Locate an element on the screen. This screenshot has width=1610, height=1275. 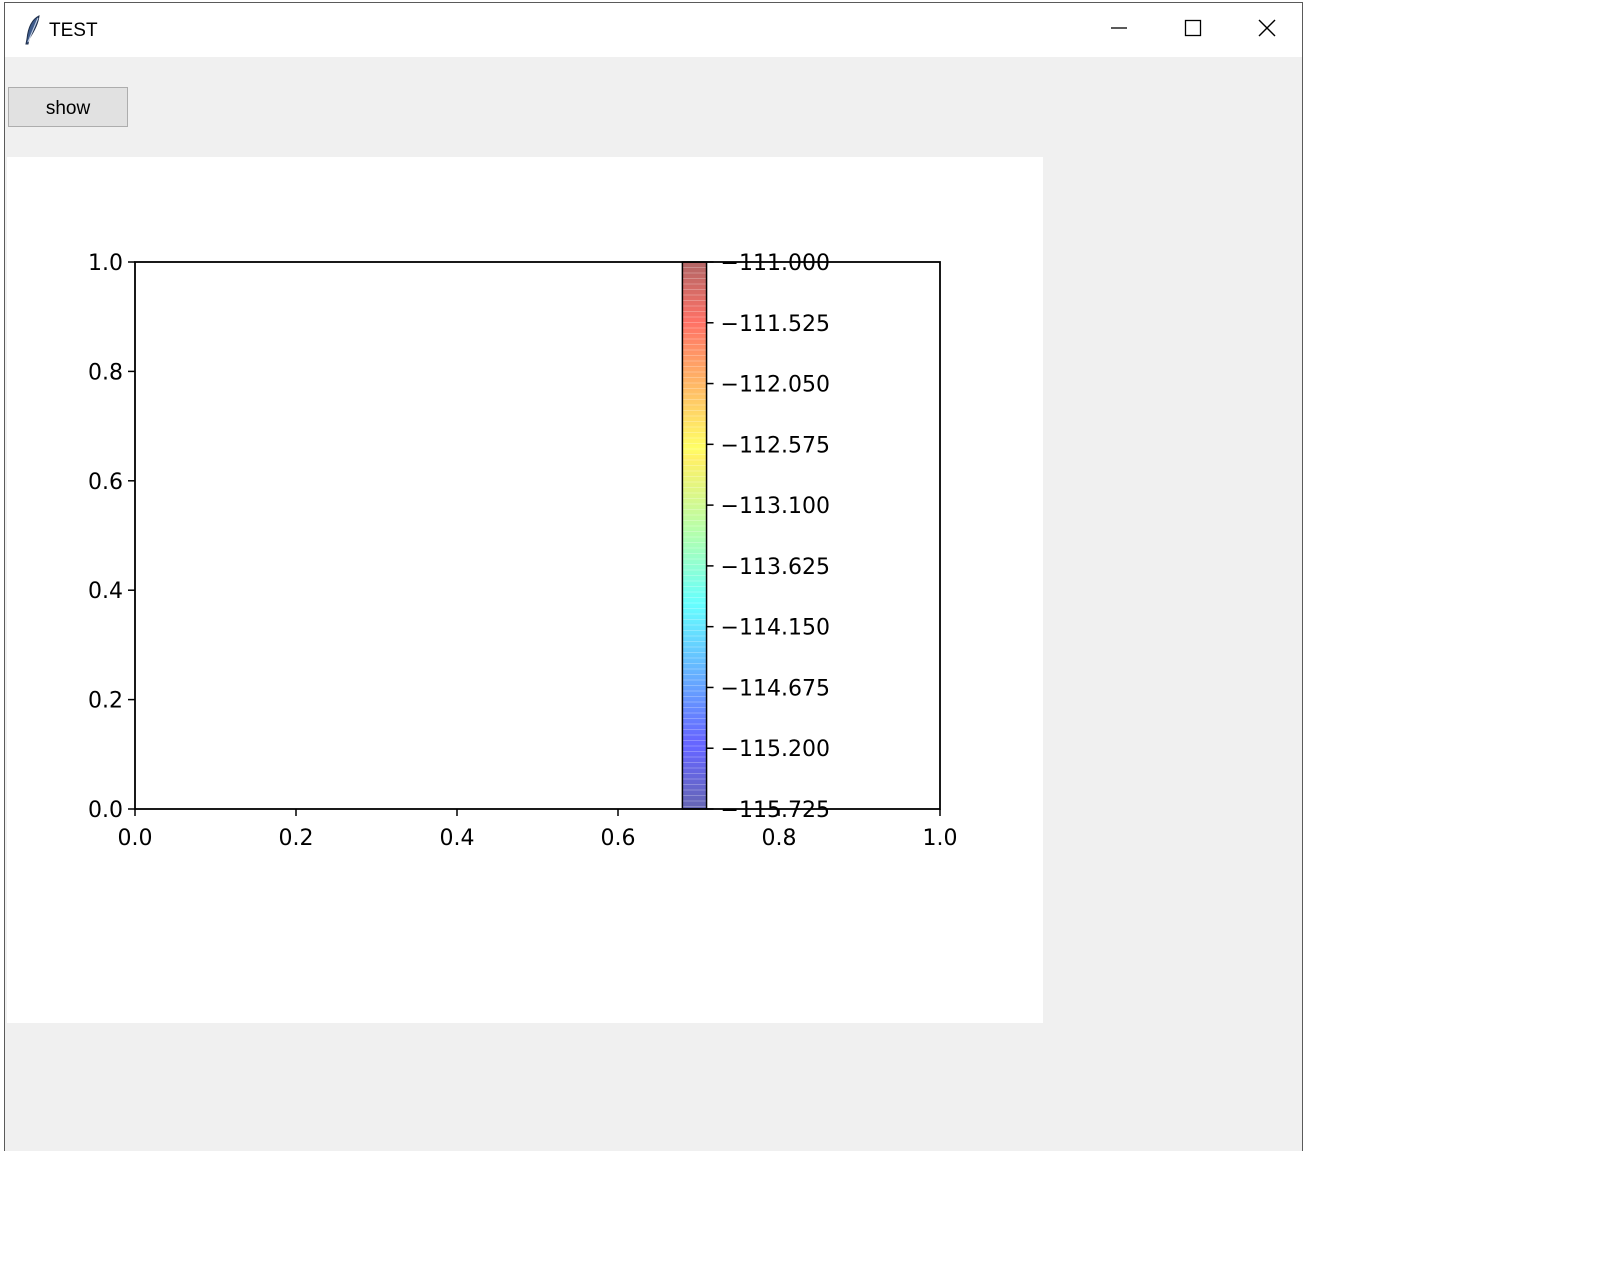
close-button is located at coordinates (1267, 30).